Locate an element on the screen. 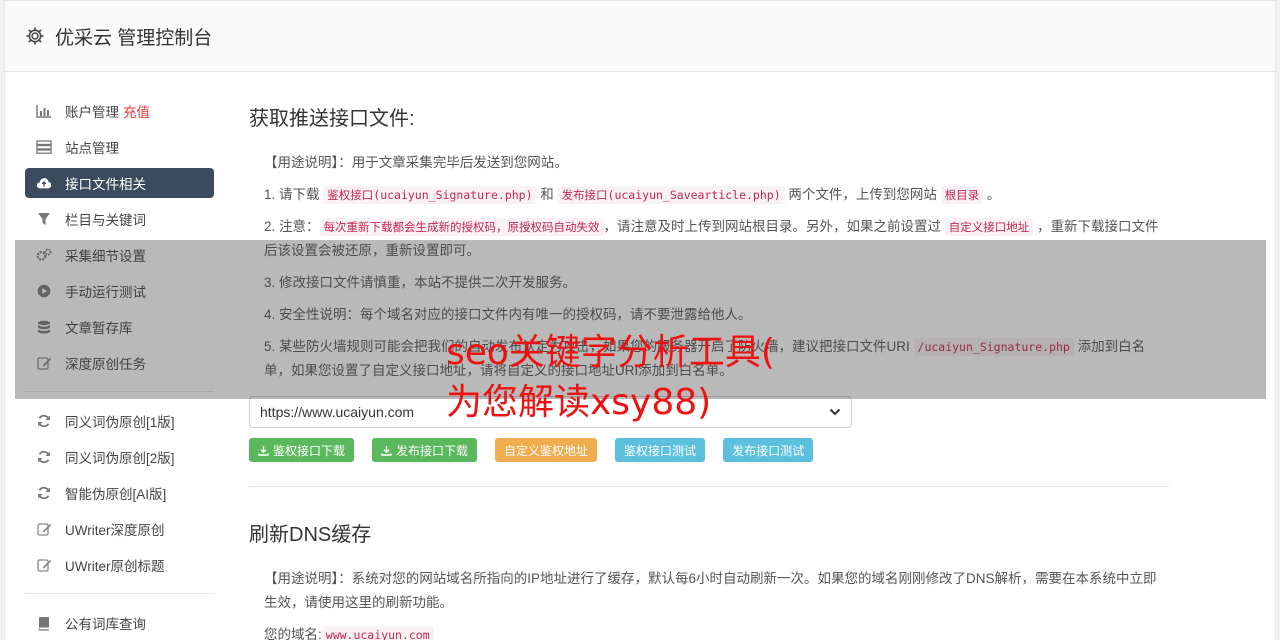 The width and height of the screenshot is (1280, 640). test-signature-button: 鉴权接口测试 is located at coordinates (660, 450).